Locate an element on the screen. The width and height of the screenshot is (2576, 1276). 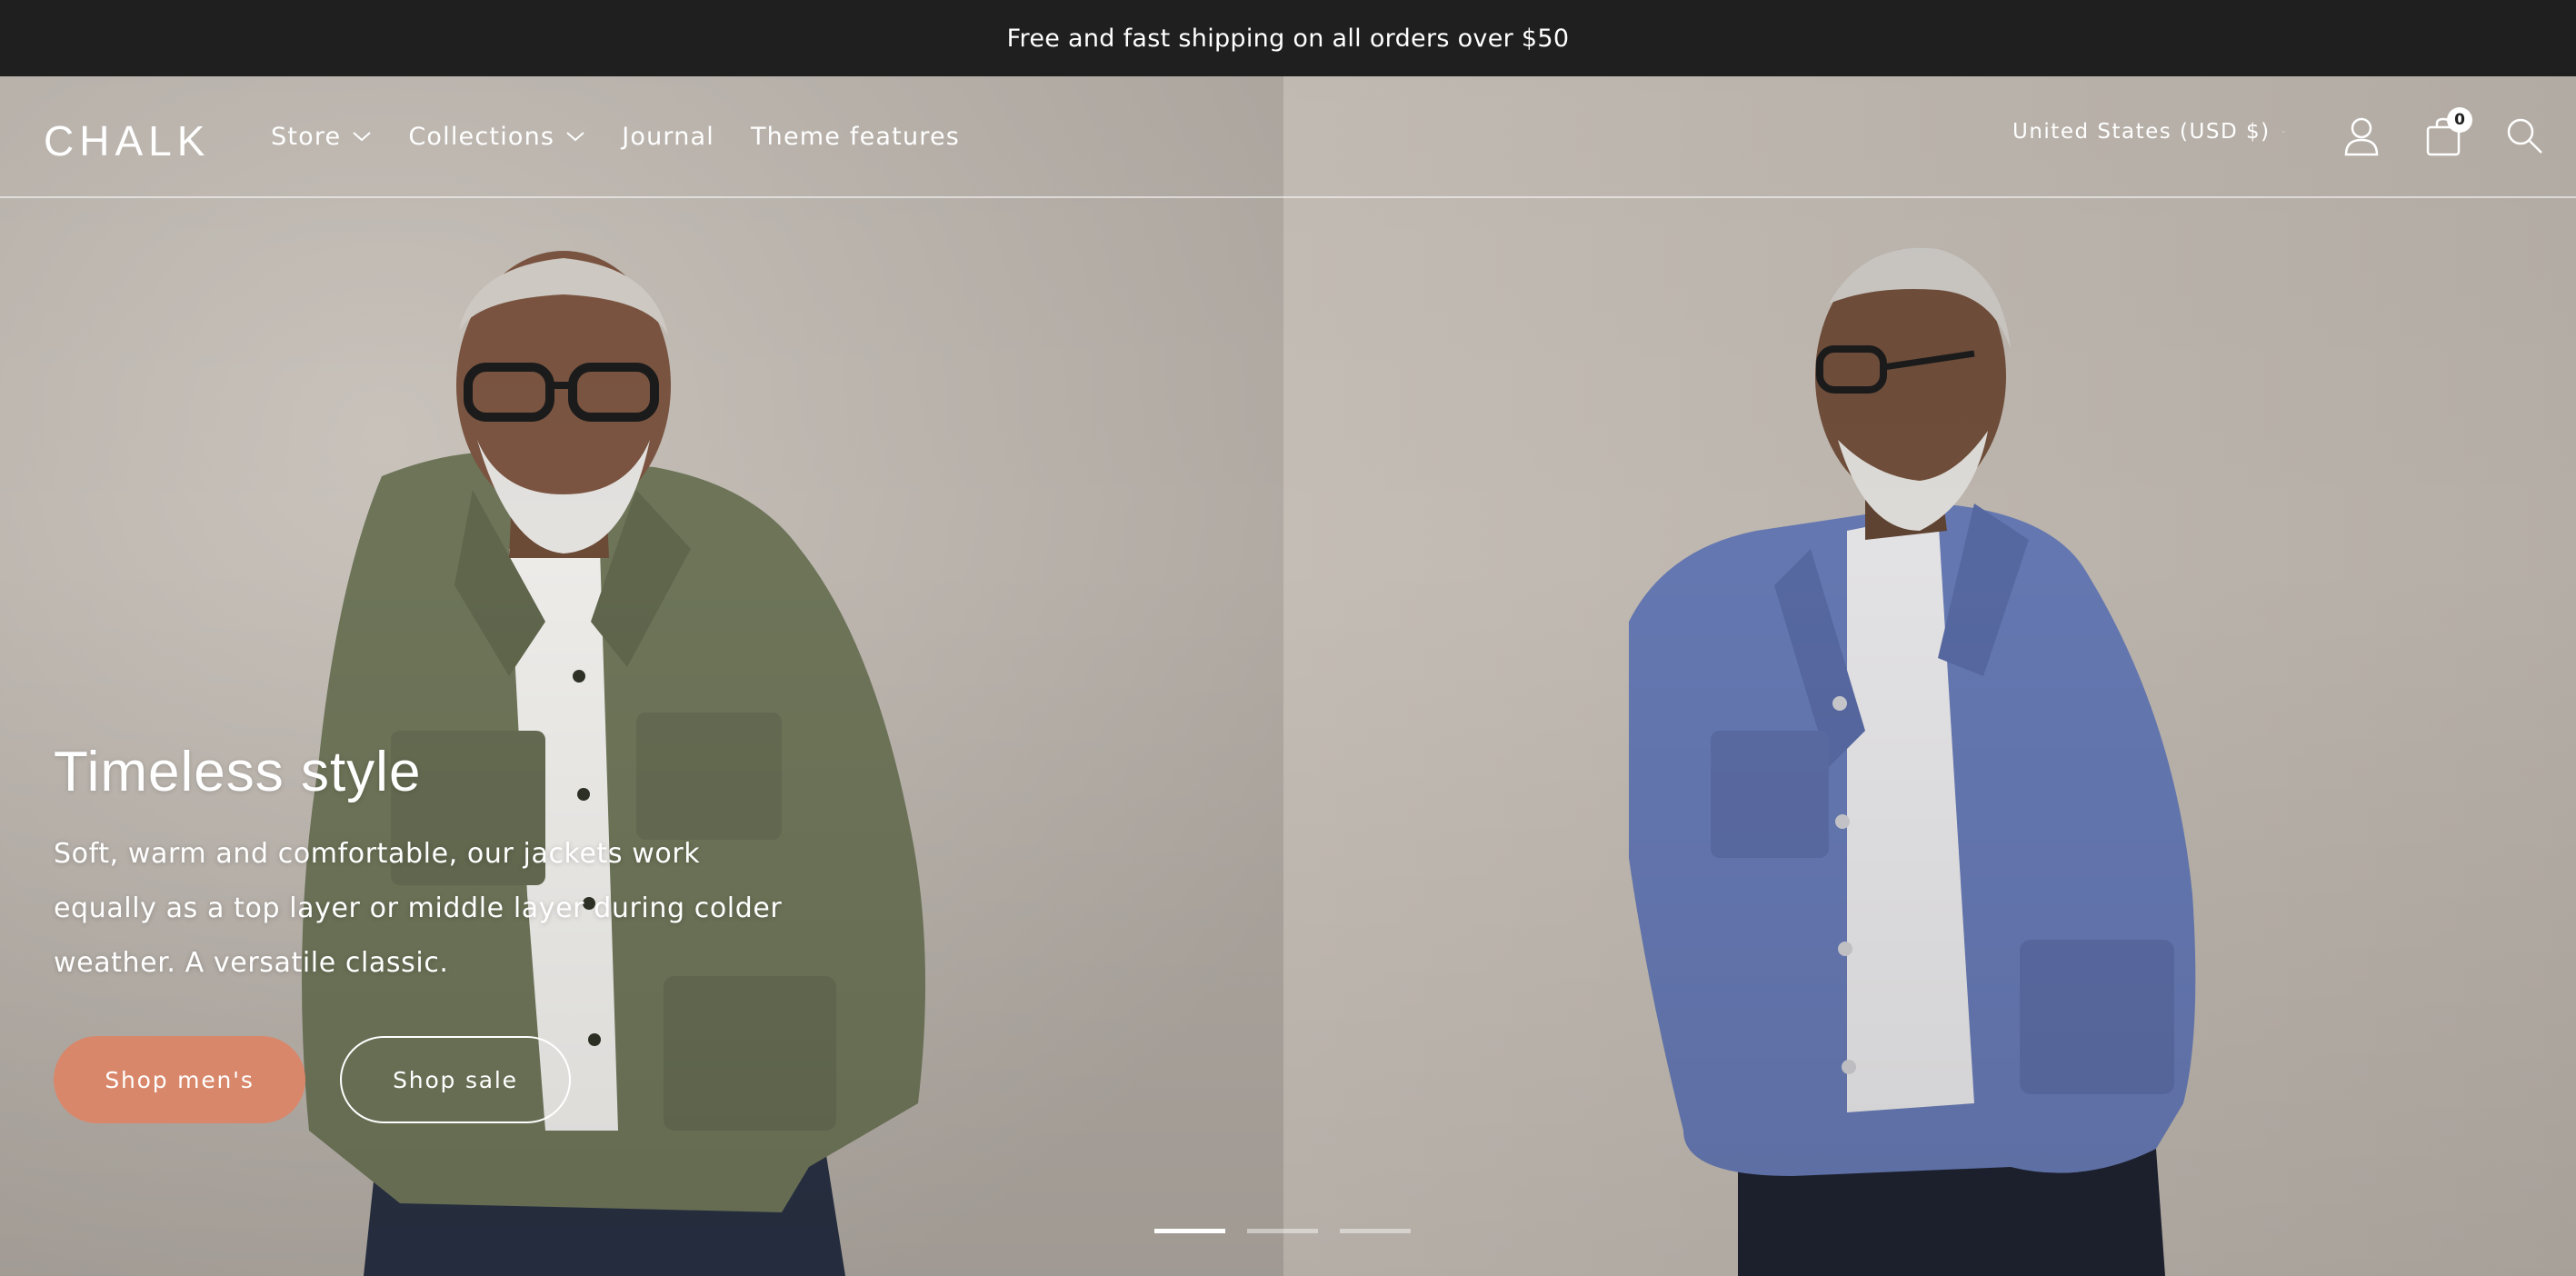
nav-item-journal: Journal is located at coordinates (668, 136).